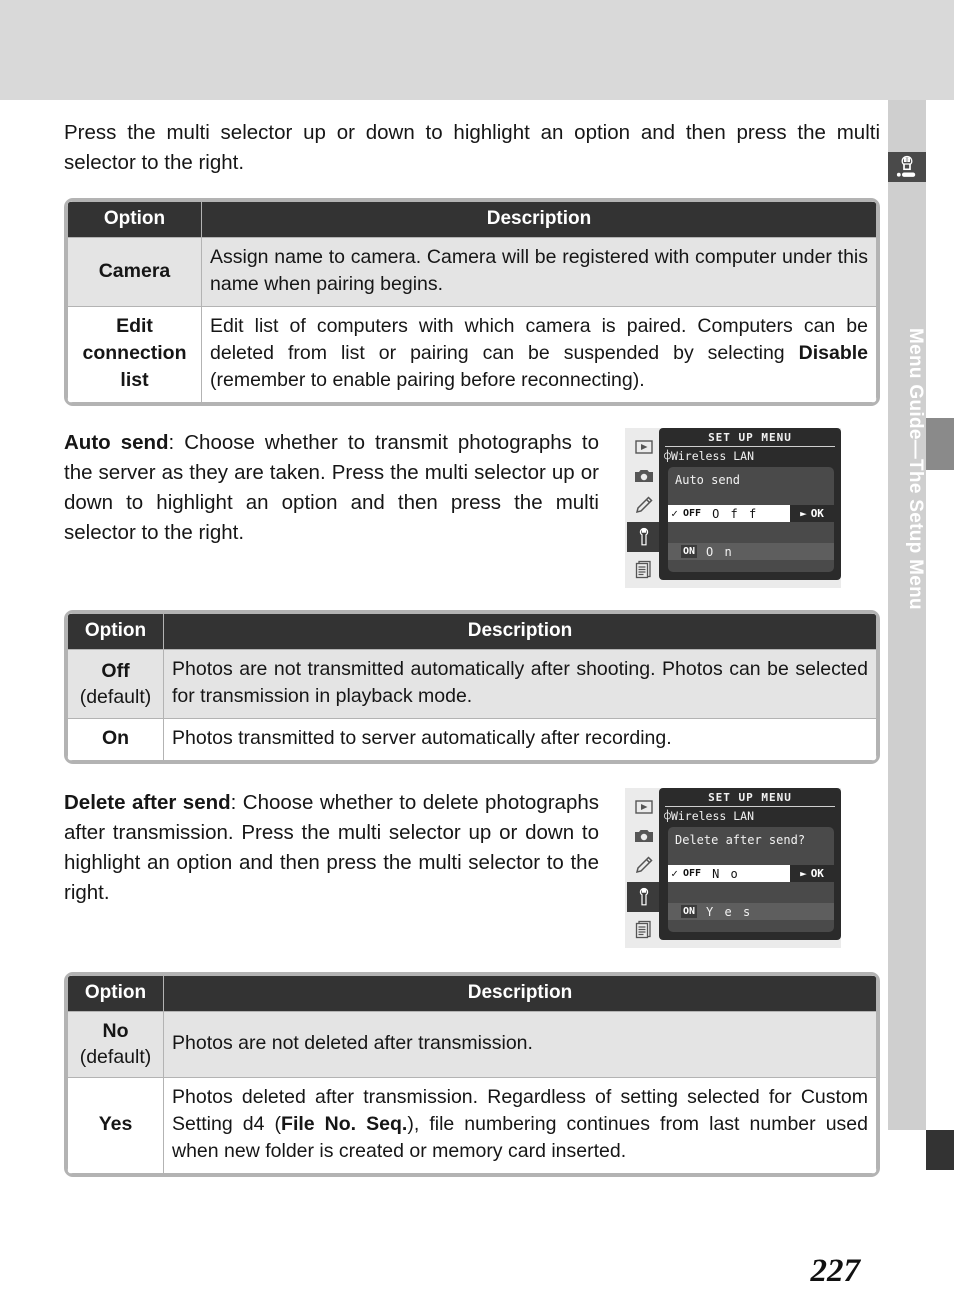  What do you see at coordinates (915, 469) in the screenshot?
I see `side-tab-label: Menu Guide—The Setup Menu` at bounding box center [915, 469].